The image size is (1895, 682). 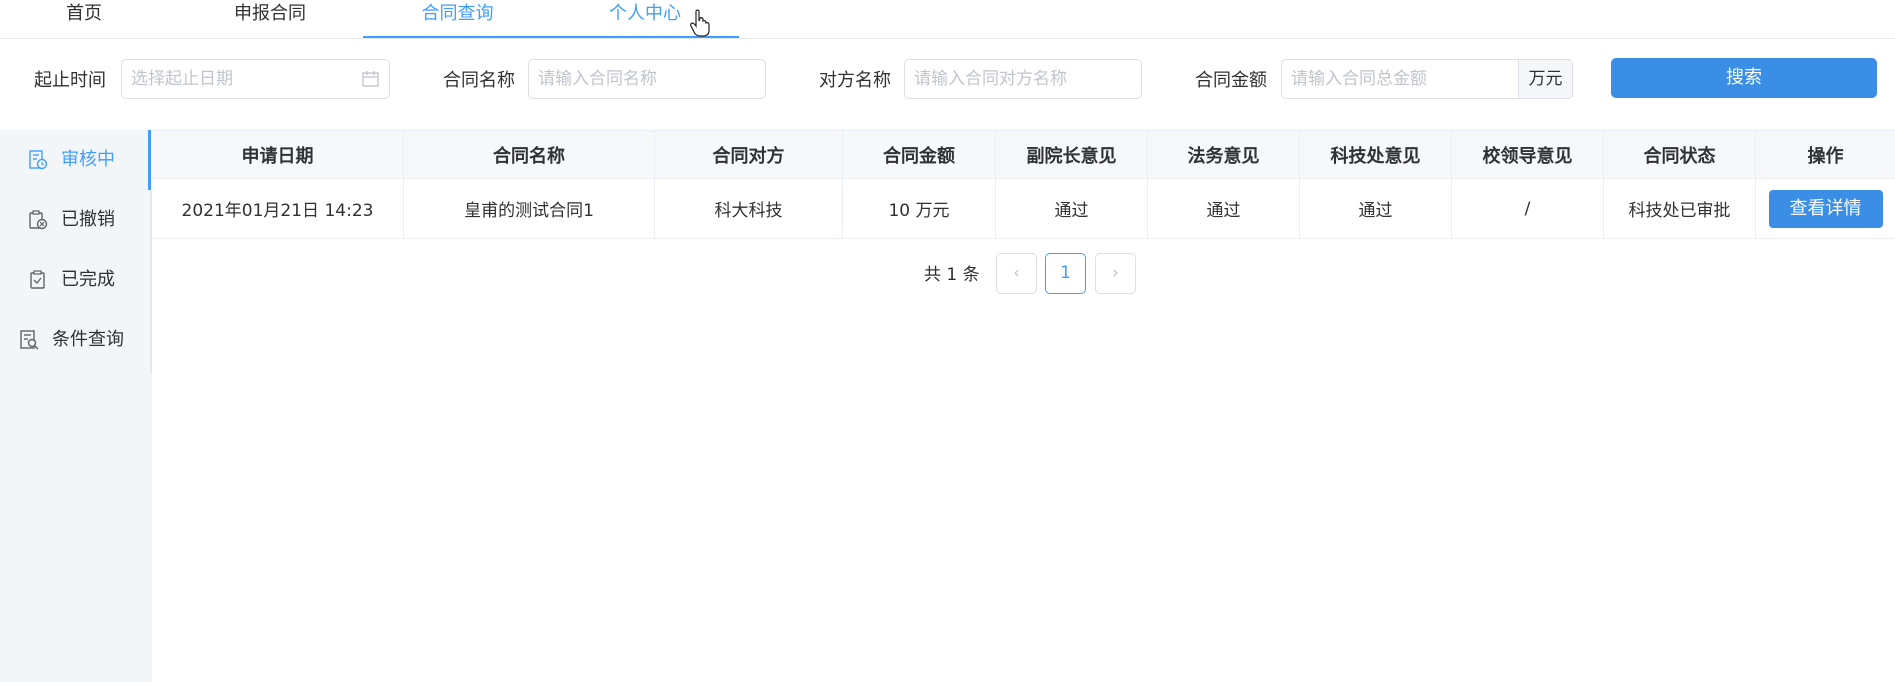 What do you see at coordinates (919, 208) in the screenshot?
I see `cell-amount: 10 万元` at bounding box center [919, 208].